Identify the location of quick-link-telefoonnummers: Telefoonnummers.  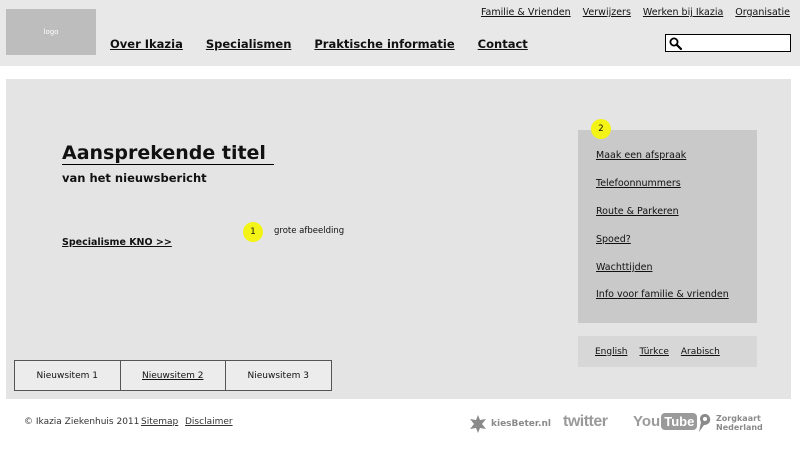
(638, 183).